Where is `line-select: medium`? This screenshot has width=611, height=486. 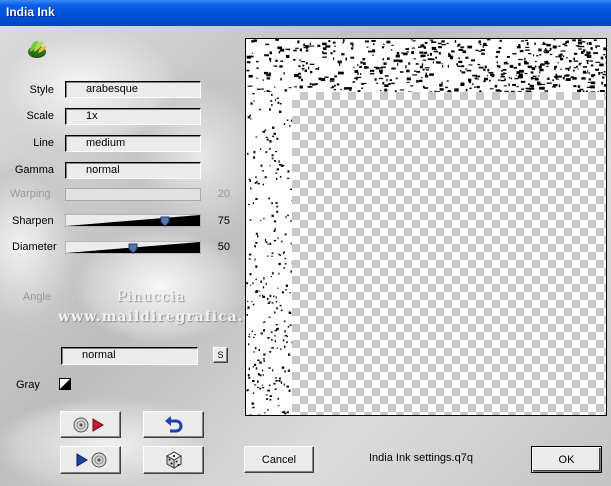
line-select: medium is located at coordinates (133, 143).